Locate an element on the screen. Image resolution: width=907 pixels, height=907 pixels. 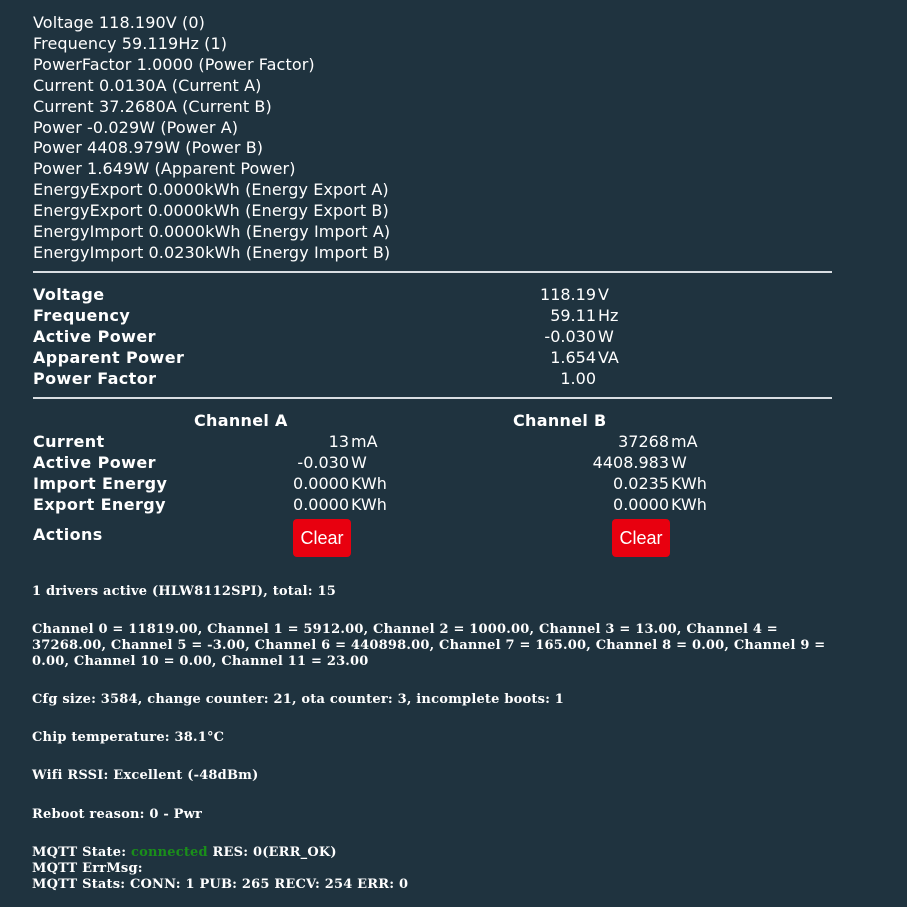
actions-label: Actions is located at coordinates (68, 534).